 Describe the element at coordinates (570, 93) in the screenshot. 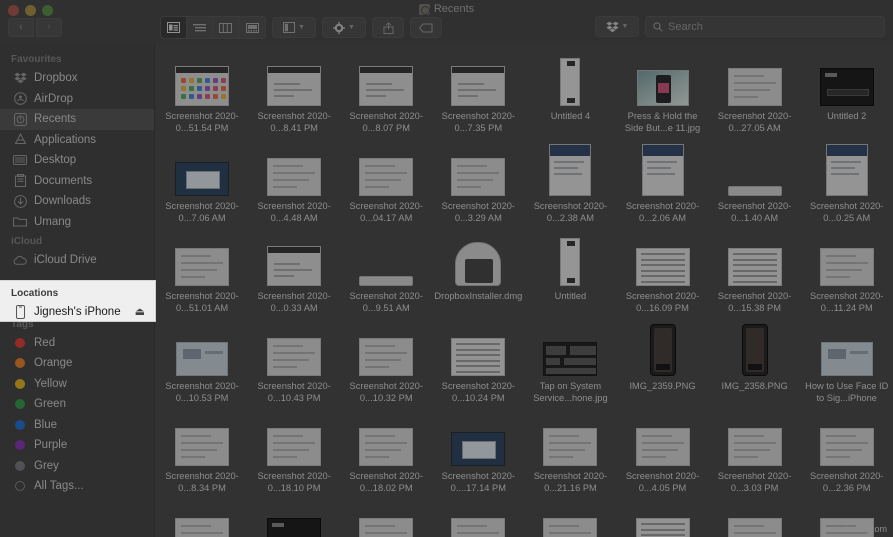

I see `file-item: Untitled 4` at that location.